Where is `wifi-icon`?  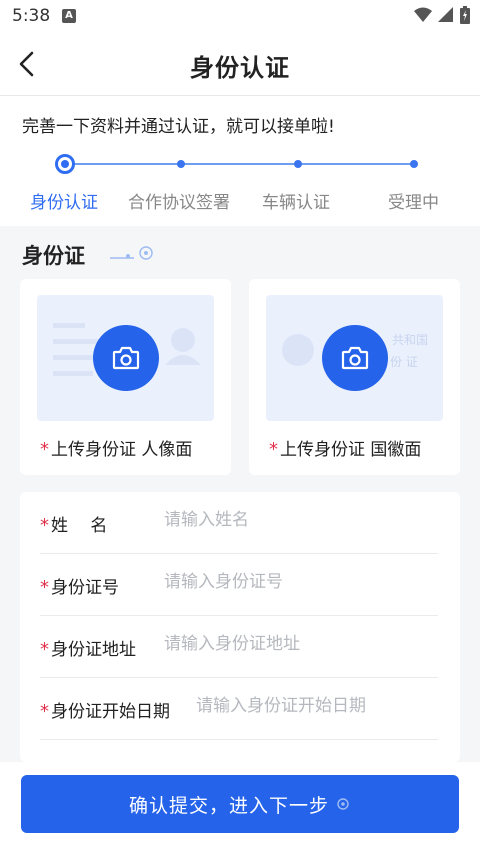
wifi-icon is located at coordinates (423, 14).